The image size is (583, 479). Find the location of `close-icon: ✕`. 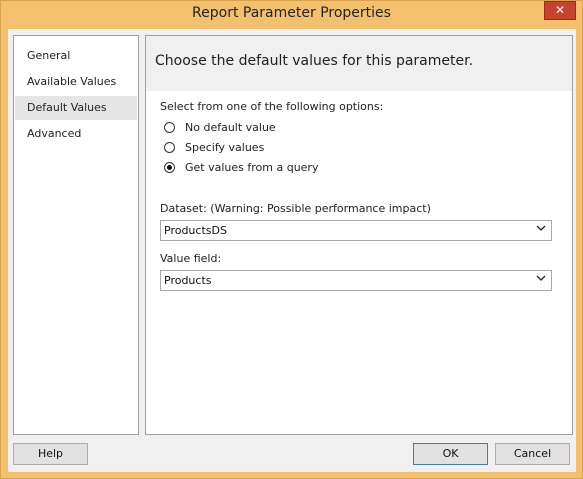

close-icon: ✕ is located at coordinates (560, 10).